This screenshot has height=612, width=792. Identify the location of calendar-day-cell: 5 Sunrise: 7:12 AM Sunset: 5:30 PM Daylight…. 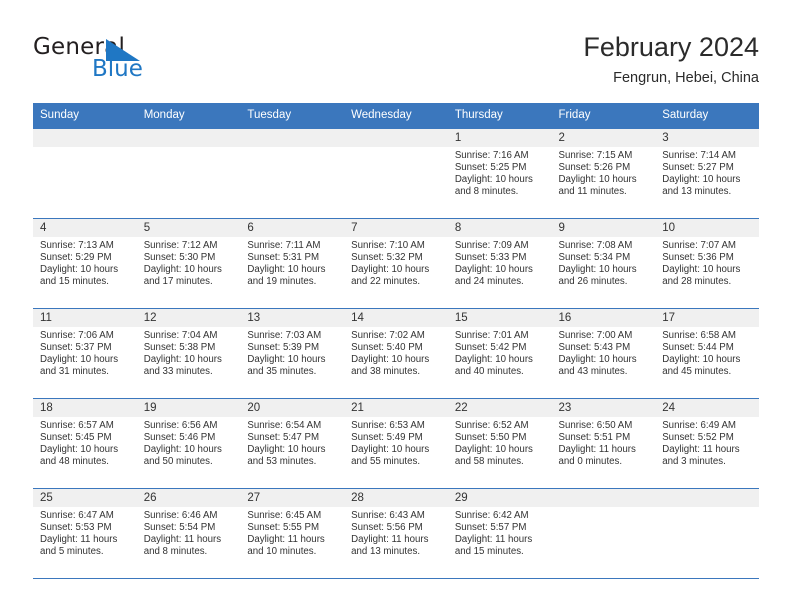
(188, 263).